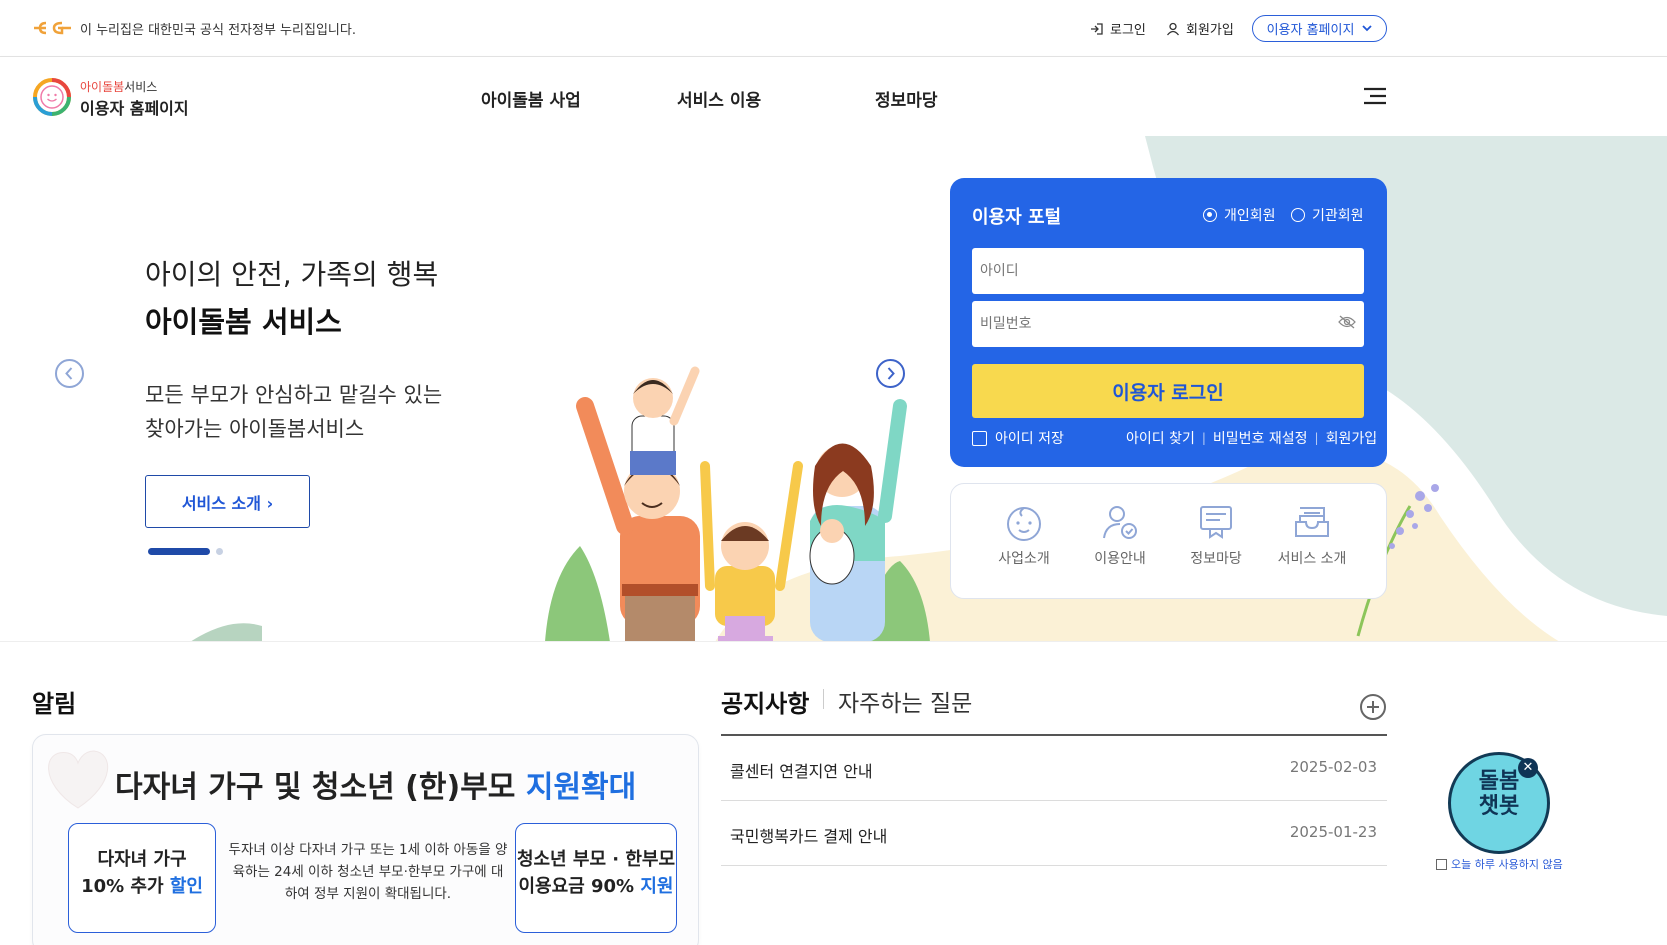  Describe the element at coordinates (292, 274) in the screenshot. I see `hero-tagline: 아이의 안전, 가족의 행복` at that location.